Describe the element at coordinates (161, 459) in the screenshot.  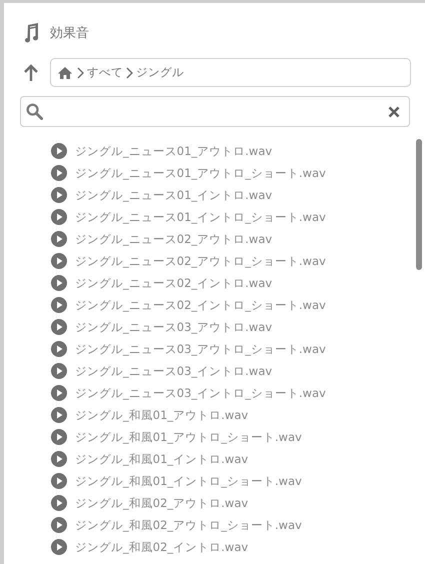
I see `file-name: ジングル_和風01_イントロ.wav` at that location.